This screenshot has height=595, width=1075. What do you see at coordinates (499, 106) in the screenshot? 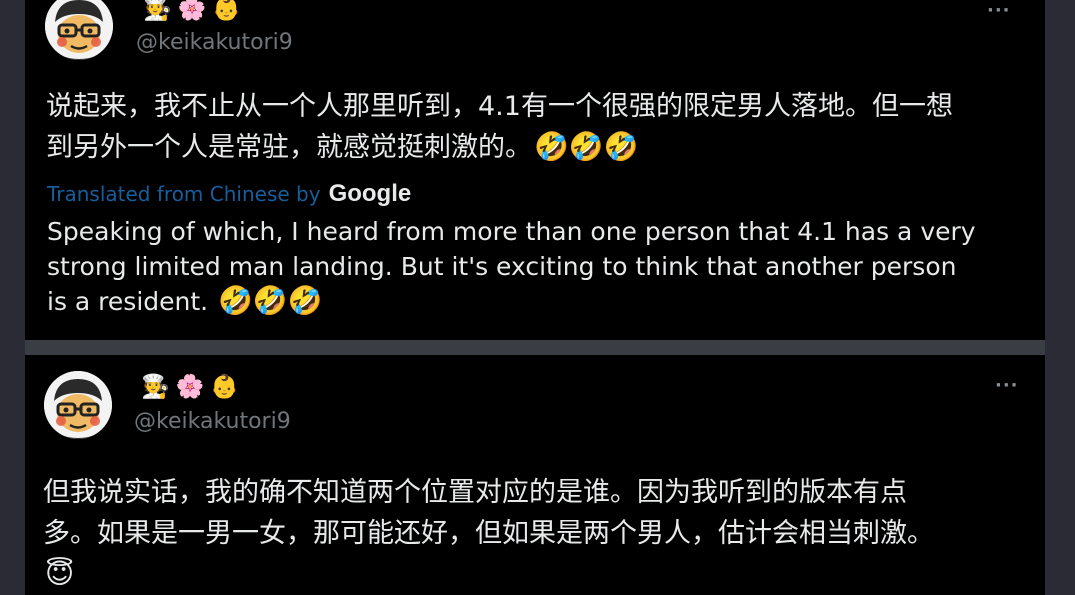
I see `tweet-text-line: 说起来，我不止从一个人那里听到，4.1有一个很强的限定男人落地。但一想` at bounding box center [499, 106].